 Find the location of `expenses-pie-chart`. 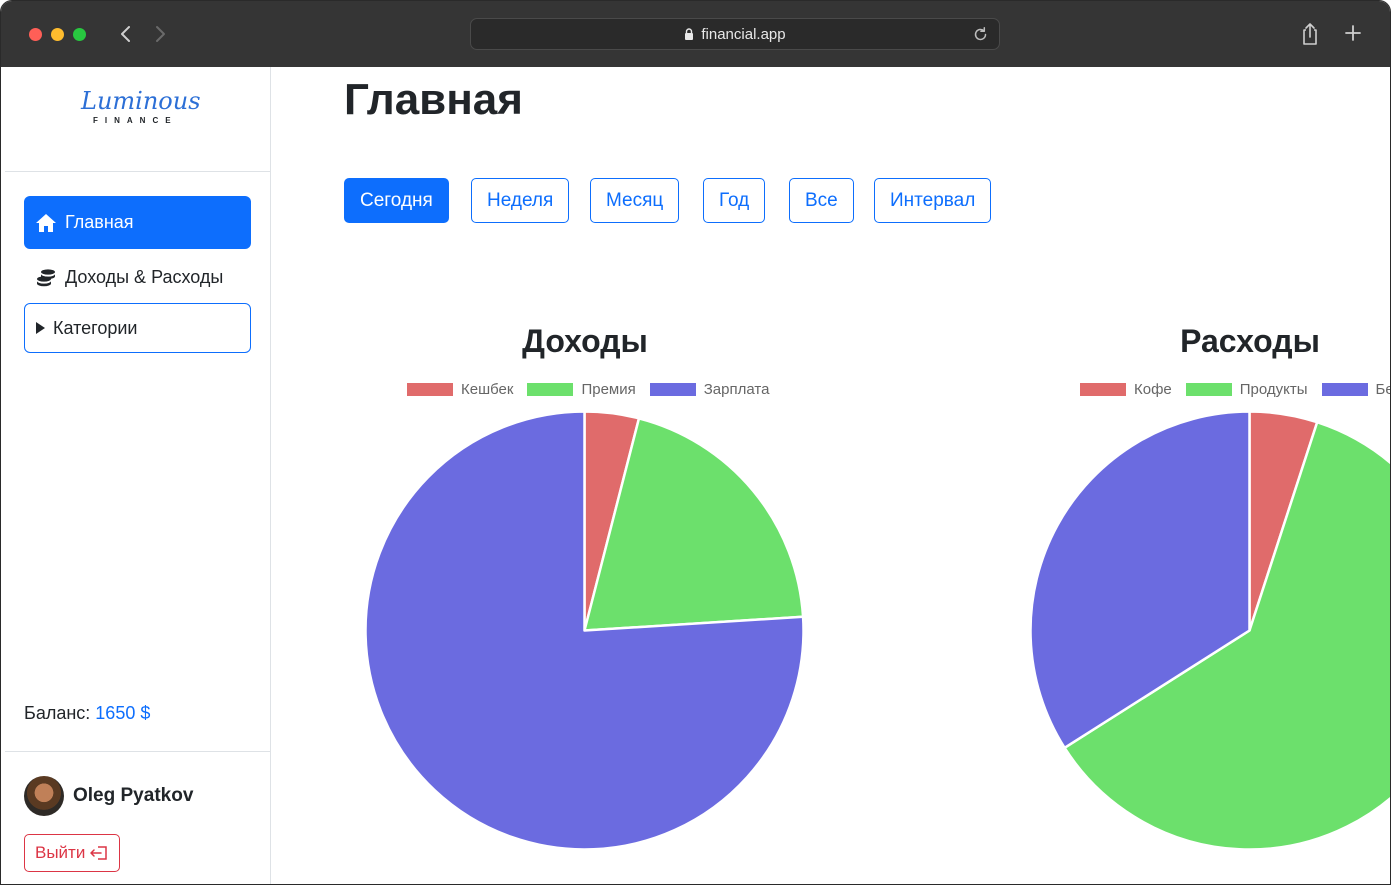

expenses-pie-chart is located at coordinates (1209, 630).